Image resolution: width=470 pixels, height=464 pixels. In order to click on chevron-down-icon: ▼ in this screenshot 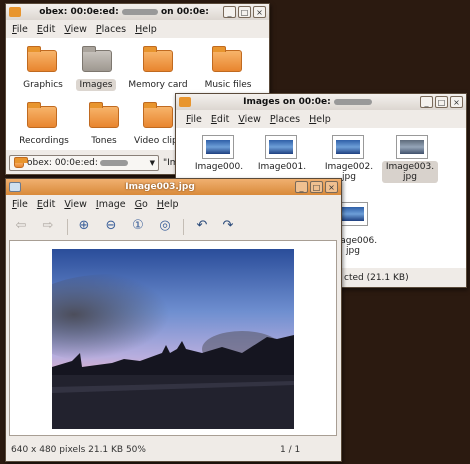, I will do `click(152, 163)`.